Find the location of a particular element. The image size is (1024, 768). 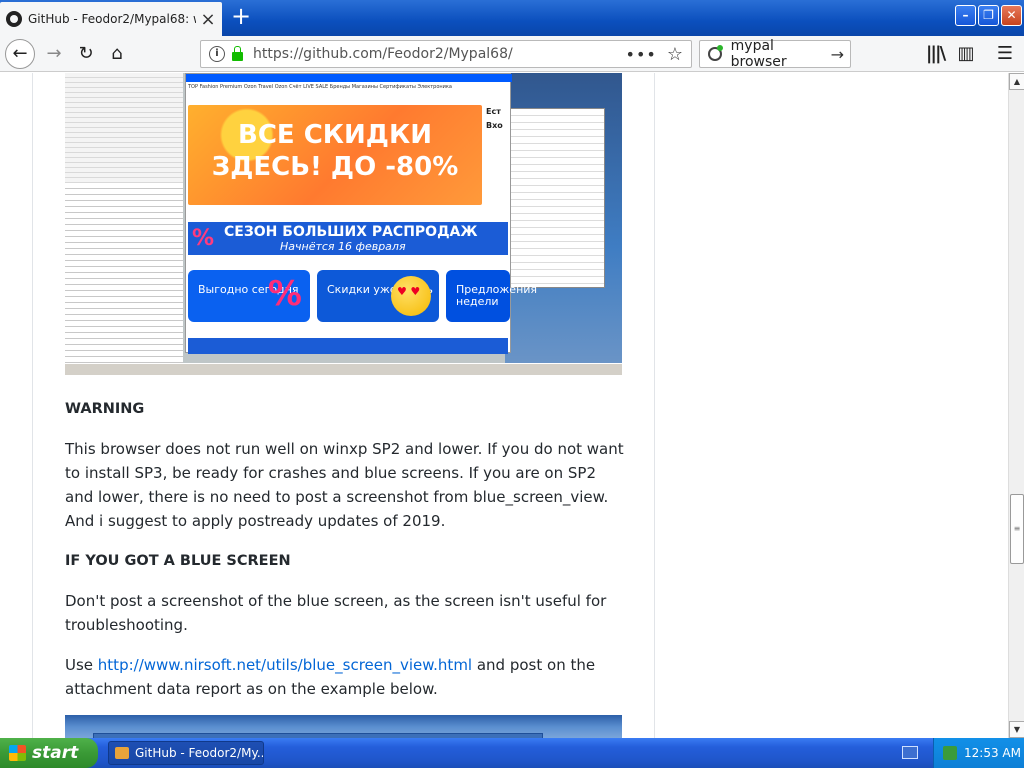

content-border-left is located at coordinates (32, 405).